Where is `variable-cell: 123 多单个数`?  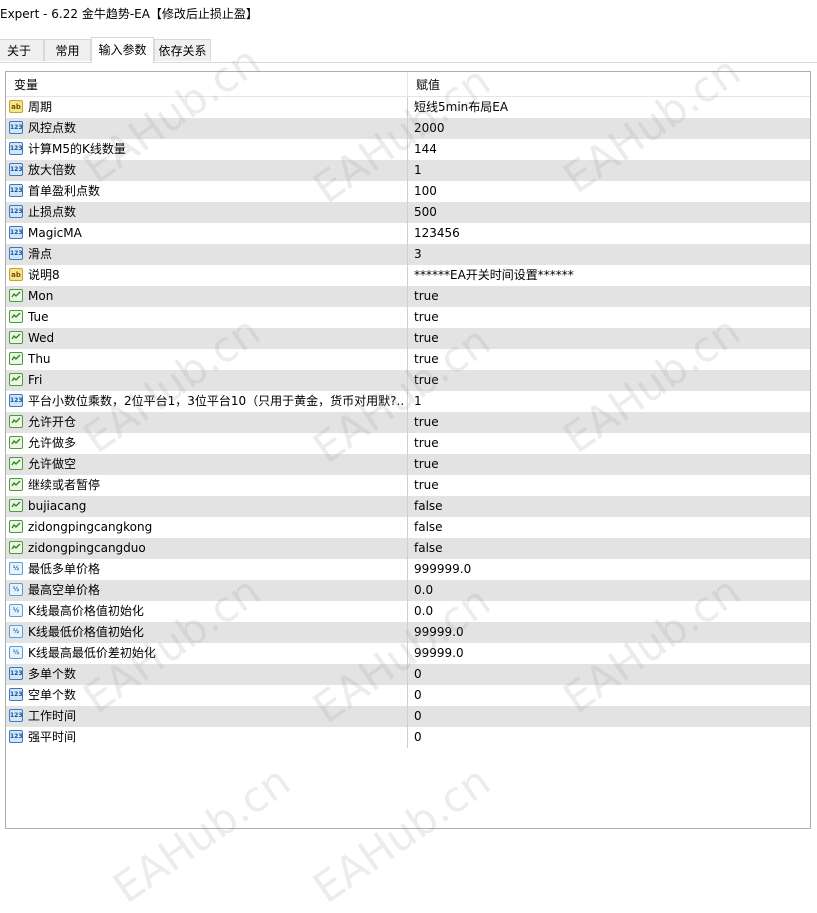
variable-cell: 123 多单个数 is located at coordinates (207, 674).